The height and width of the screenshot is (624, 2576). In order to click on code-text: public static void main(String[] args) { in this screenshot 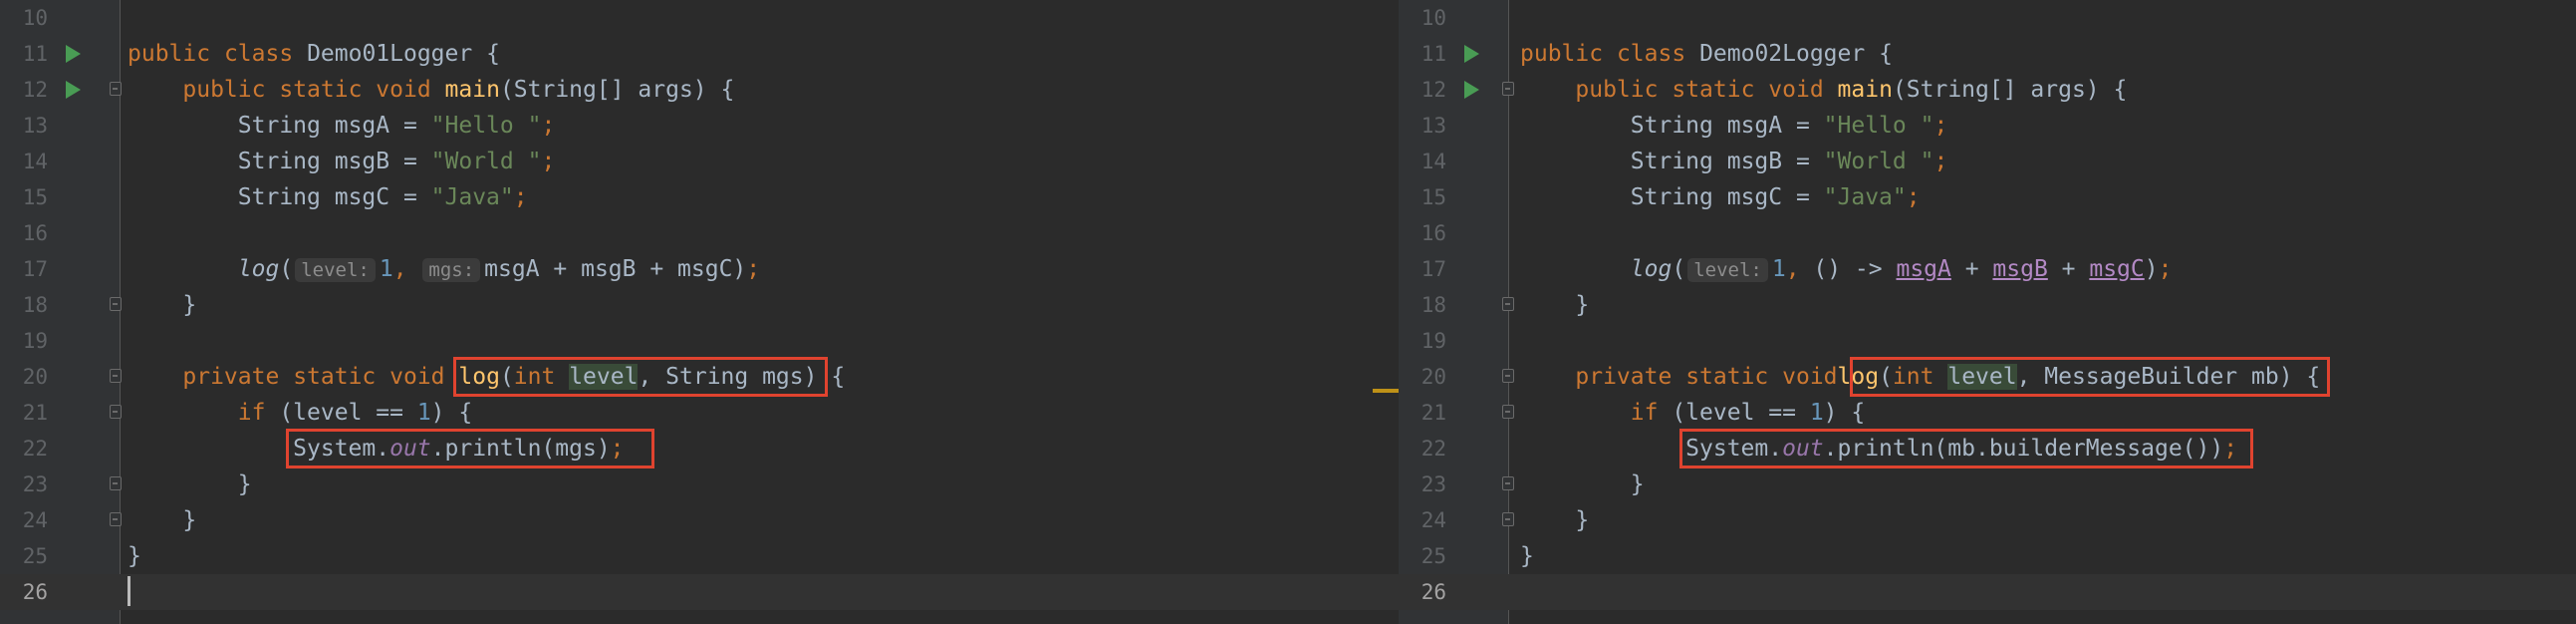, I will do `click(431, 90)`.